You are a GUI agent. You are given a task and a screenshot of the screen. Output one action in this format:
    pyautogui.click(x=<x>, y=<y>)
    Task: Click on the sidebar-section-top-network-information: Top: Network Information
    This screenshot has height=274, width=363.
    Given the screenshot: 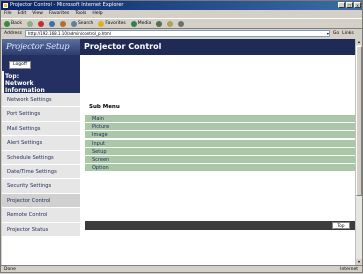 What is the action you would take?
    pyautogui.click(x=41, y=82)
    